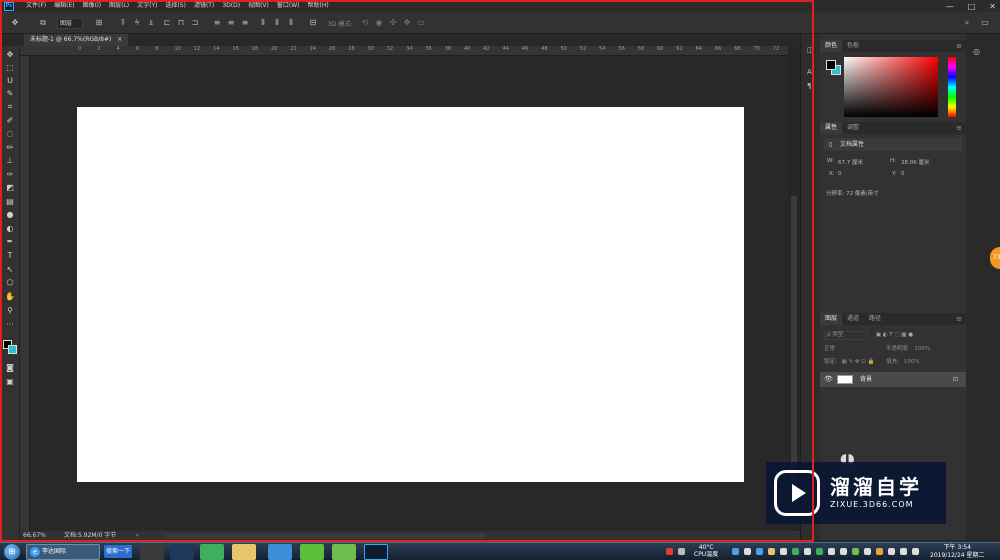 This screenshot has height=560, width=1000. I want to click on height-value: 38.06 厘米, so click(915, 162).